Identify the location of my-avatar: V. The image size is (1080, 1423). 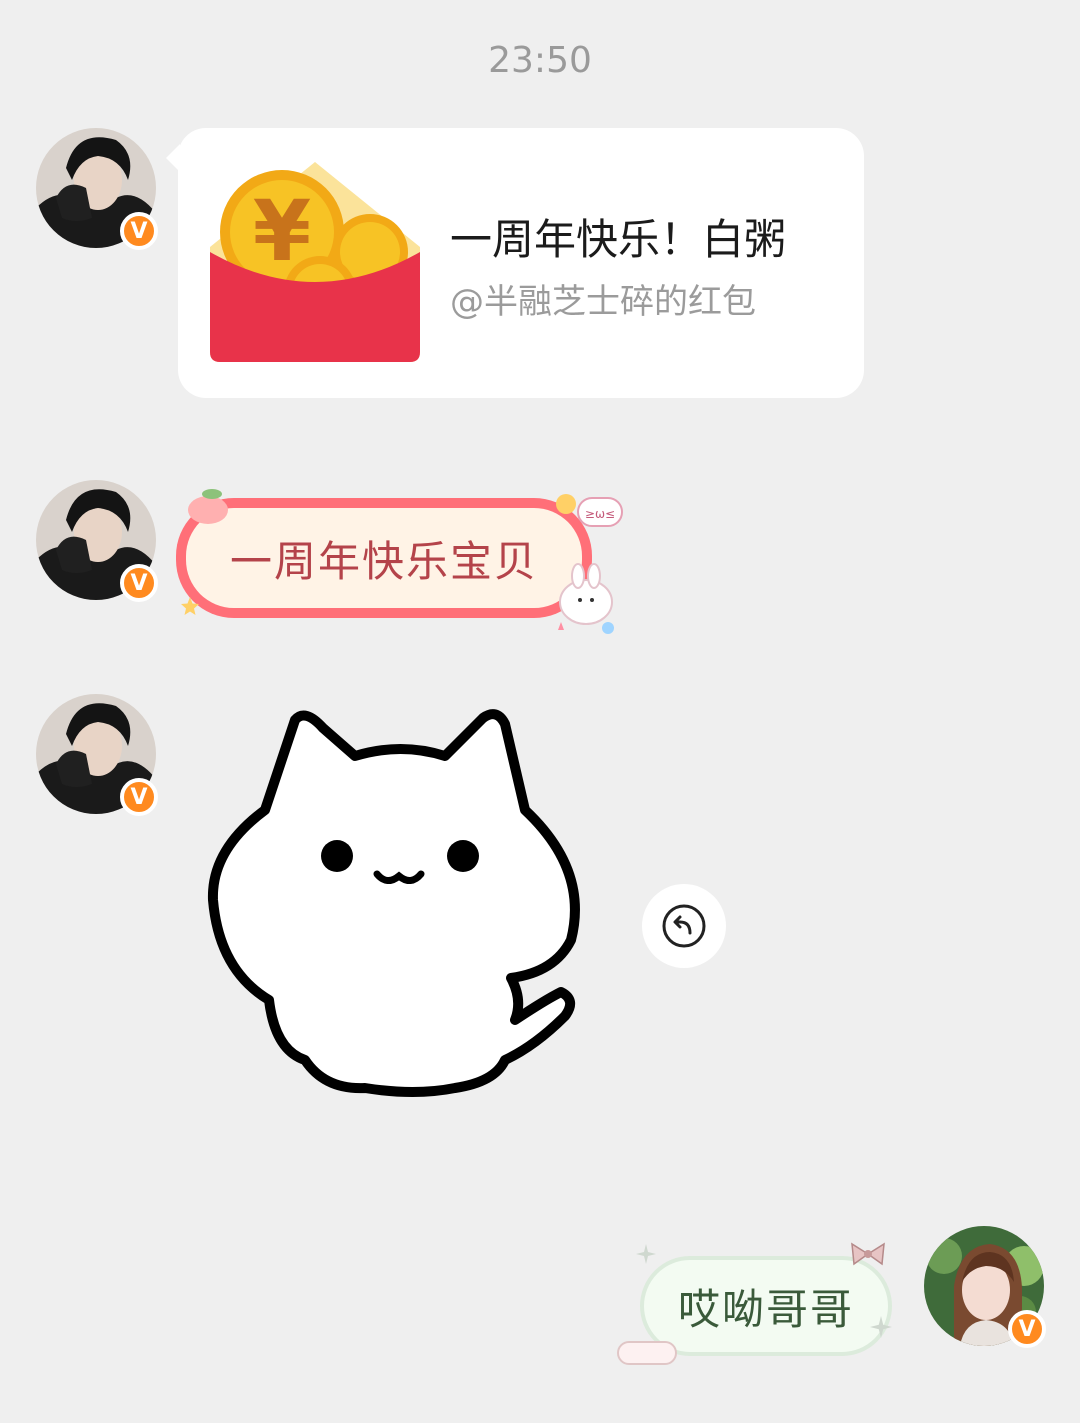
(985, 1287).